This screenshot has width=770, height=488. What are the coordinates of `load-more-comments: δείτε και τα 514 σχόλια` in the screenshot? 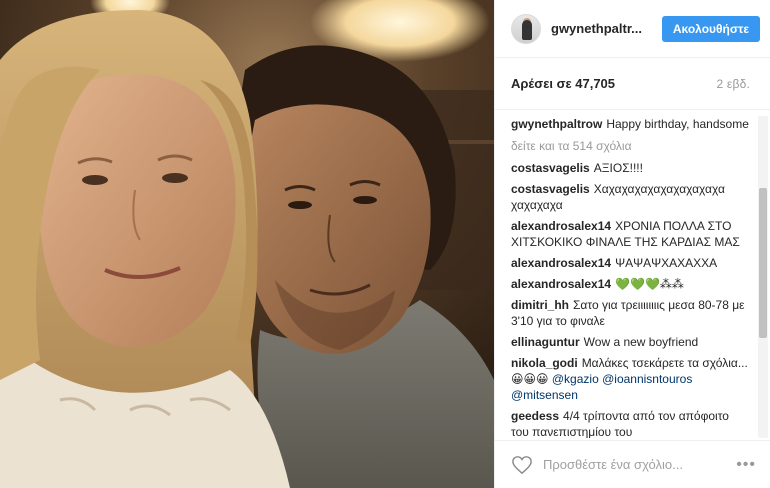 It's located at (630, 146).